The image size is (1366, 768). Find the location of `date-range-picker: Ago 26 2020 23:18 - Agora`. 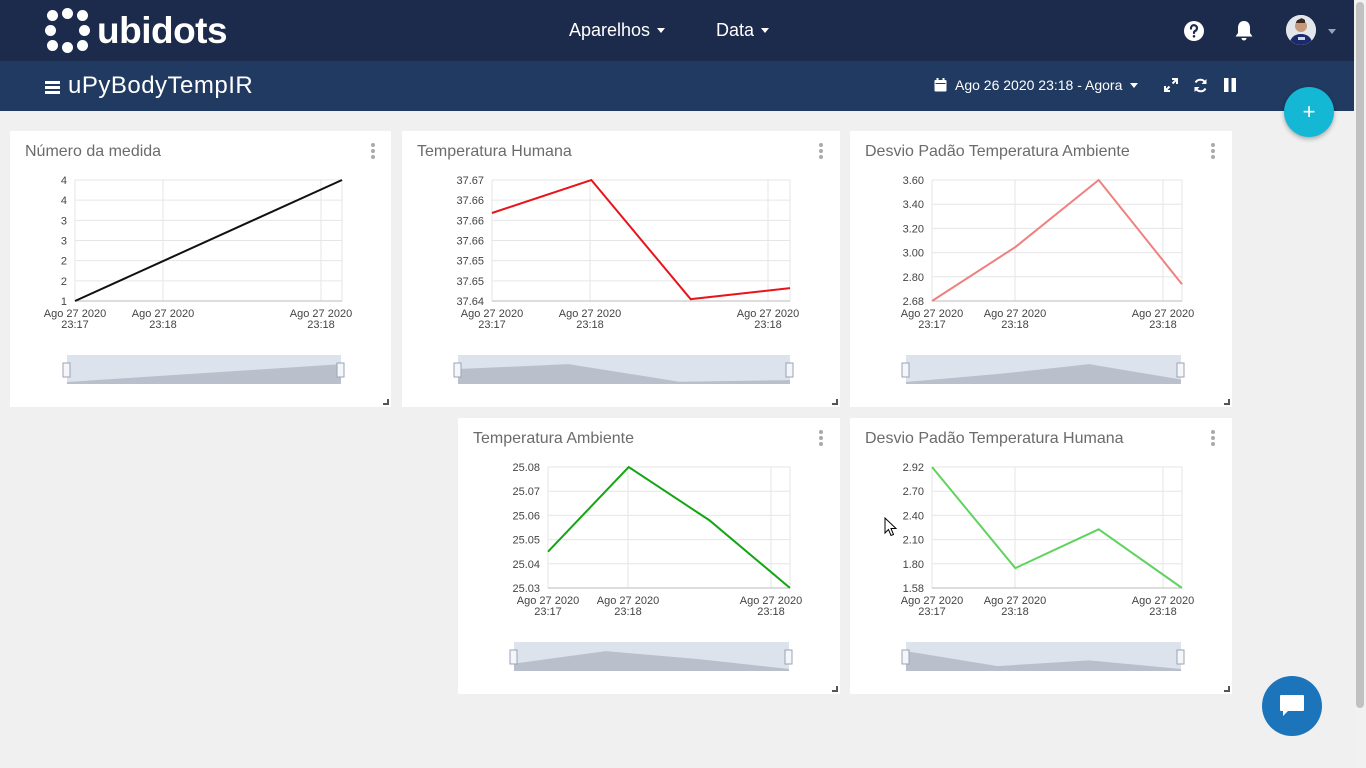

date-range-picker: Ago 26 2020 23:18 - Agora is located at coordinates (1036, 85).